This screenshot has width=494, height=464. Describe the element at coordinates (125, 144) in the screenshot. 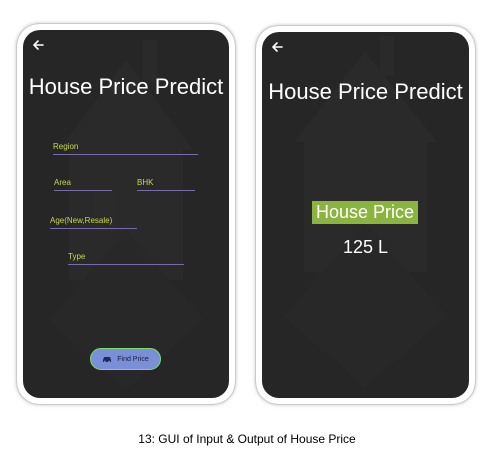

I see `region-field: Region` at that location.